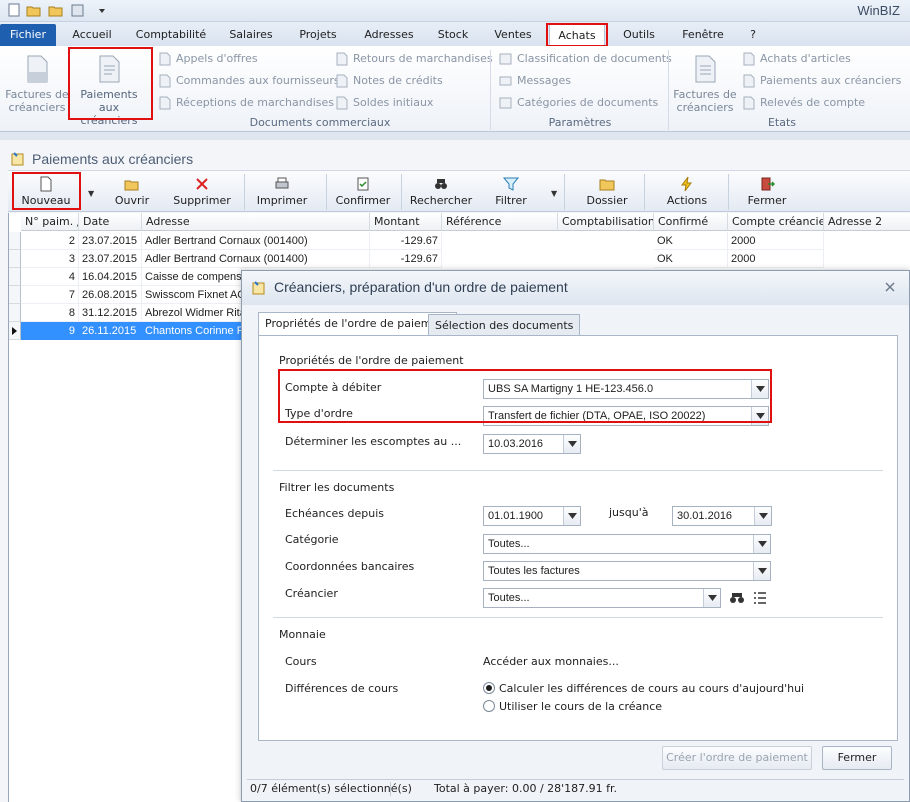  Describe the element at coordinates (687, 192) in the screenshot. I see `actions-button: Actions` at that location.